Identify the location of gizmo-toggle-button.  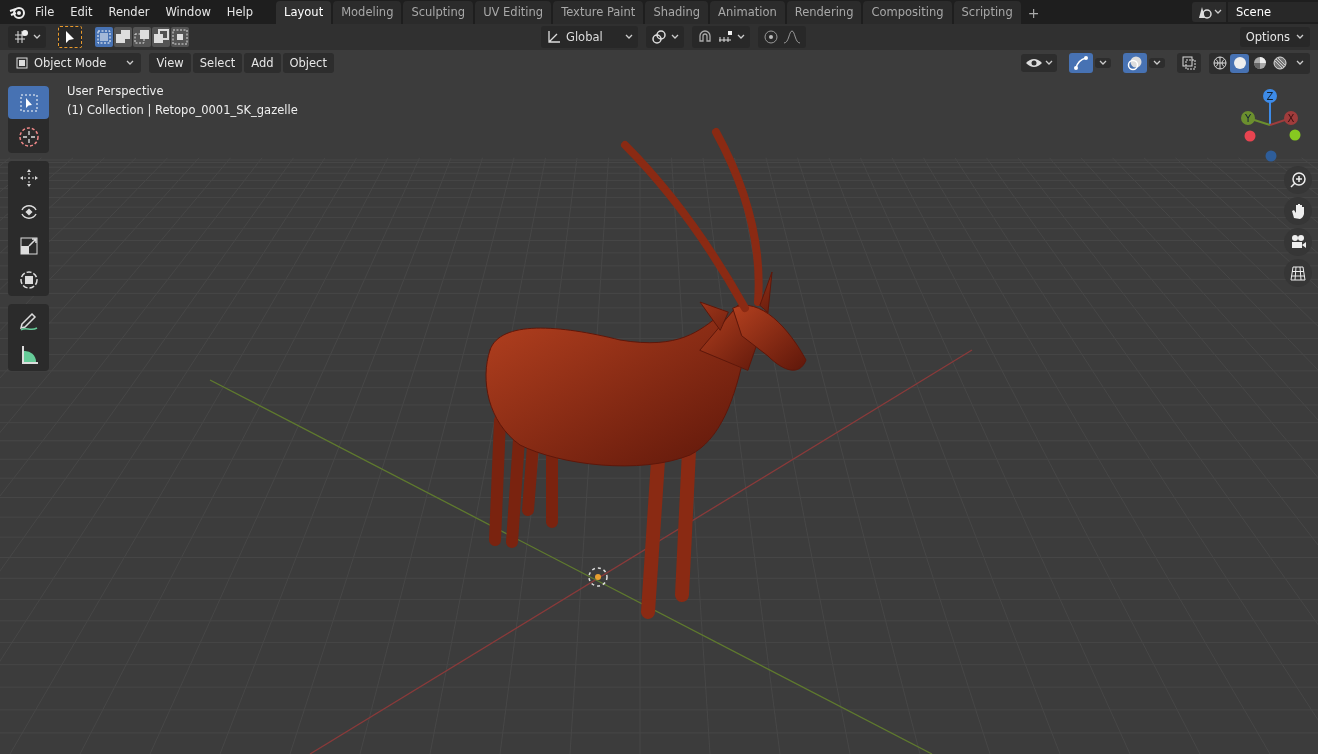
(1081, 63).